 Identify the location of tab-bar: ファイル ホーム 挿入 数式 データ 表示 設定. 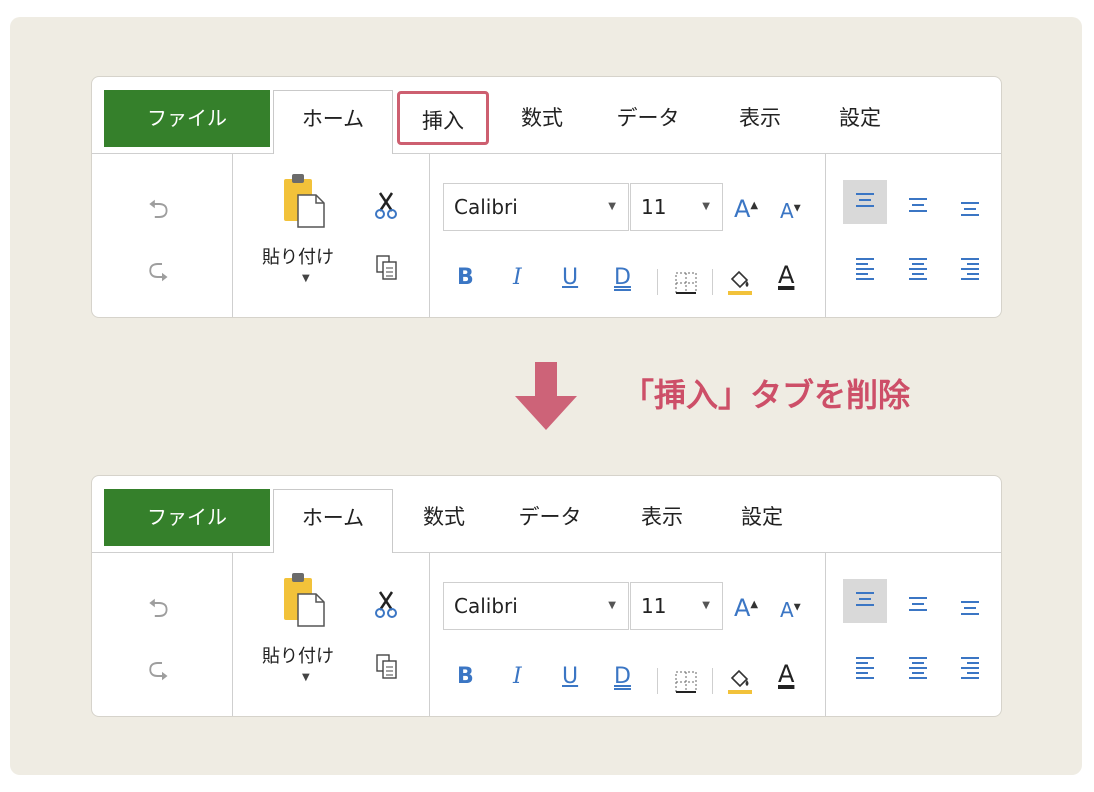
(546, 115).